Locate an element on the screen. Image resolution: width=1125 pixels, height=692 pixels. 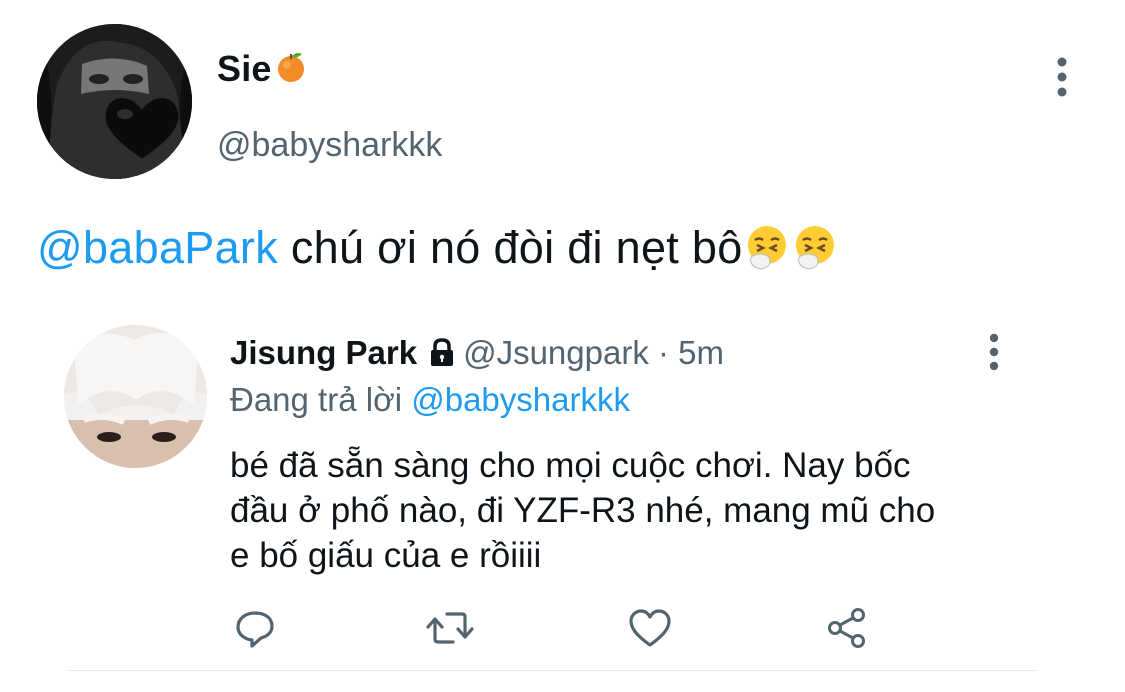
retweet-icon is located at coordinates (450, 628).